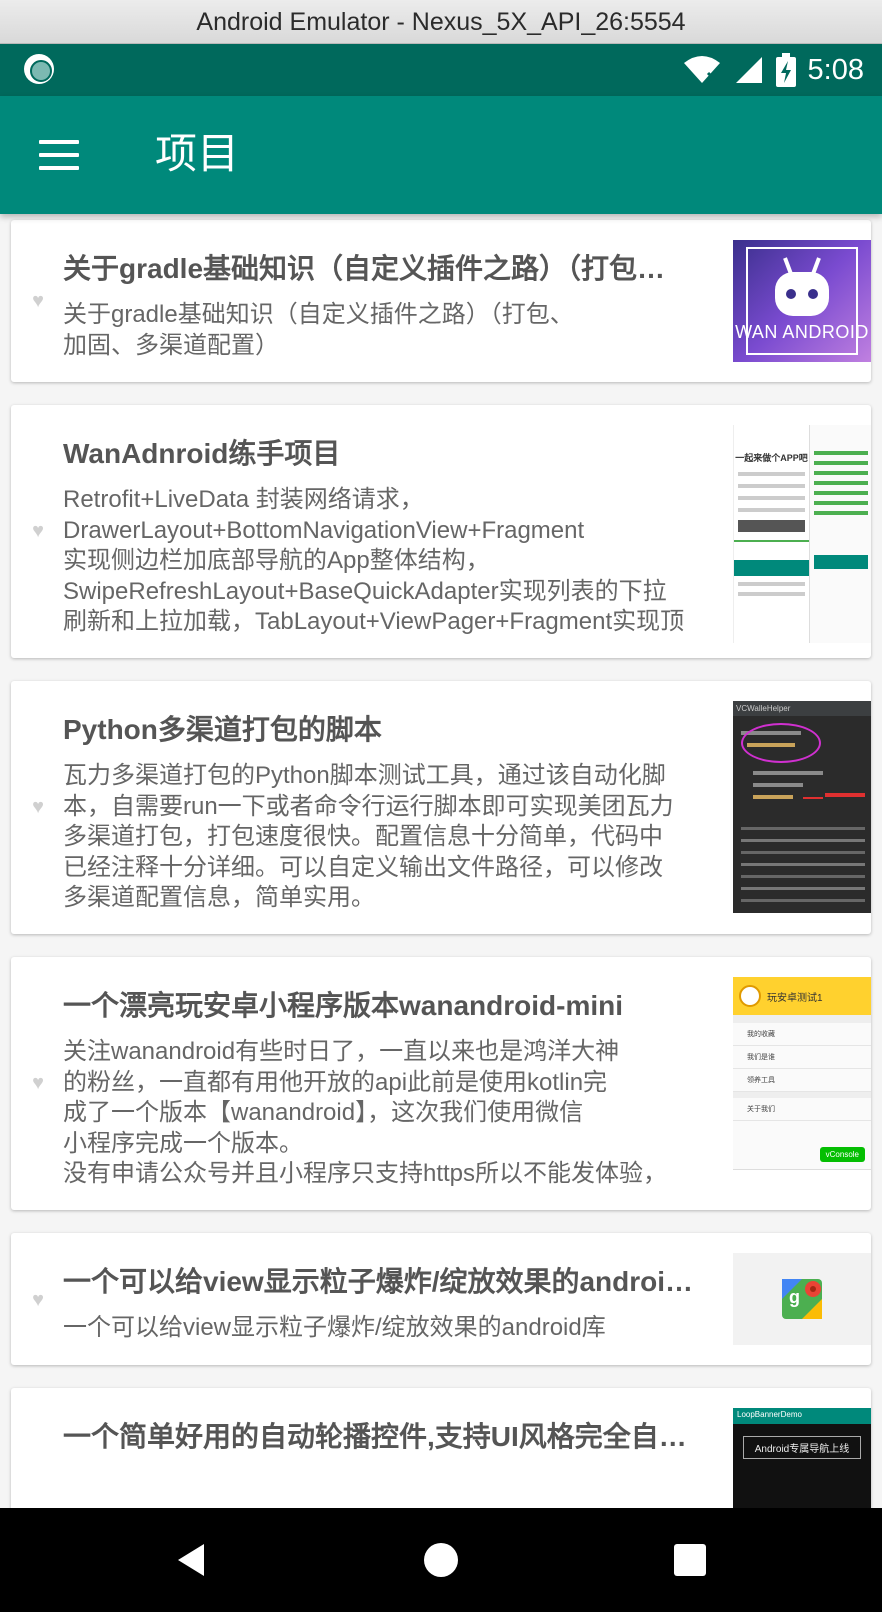 The height and width of the screenshot is (1612, 882). I want to click on hamburger-menu-icon, so click(60, 155).